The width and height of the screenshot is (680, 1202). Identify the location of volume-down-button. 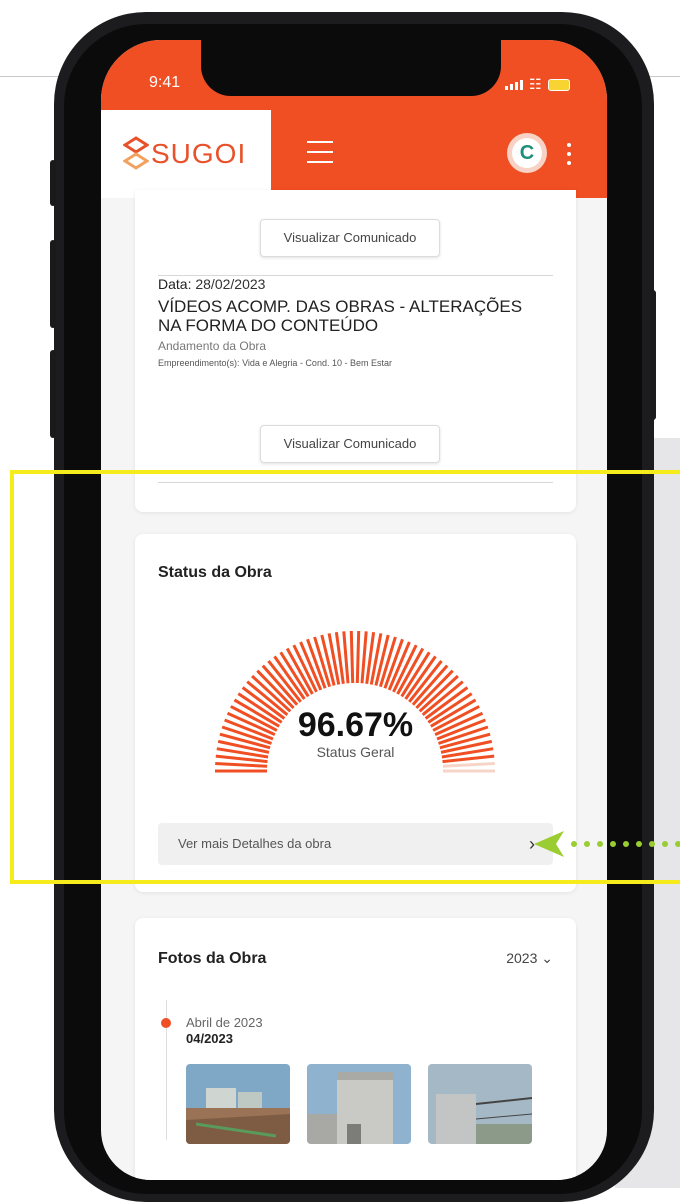
(53, 394).